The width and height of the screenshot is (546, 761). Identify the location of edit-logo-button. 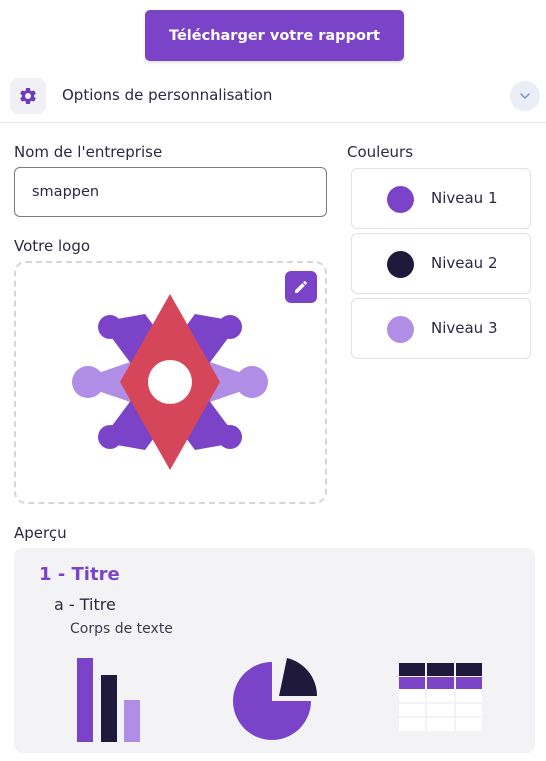
(301, 287).